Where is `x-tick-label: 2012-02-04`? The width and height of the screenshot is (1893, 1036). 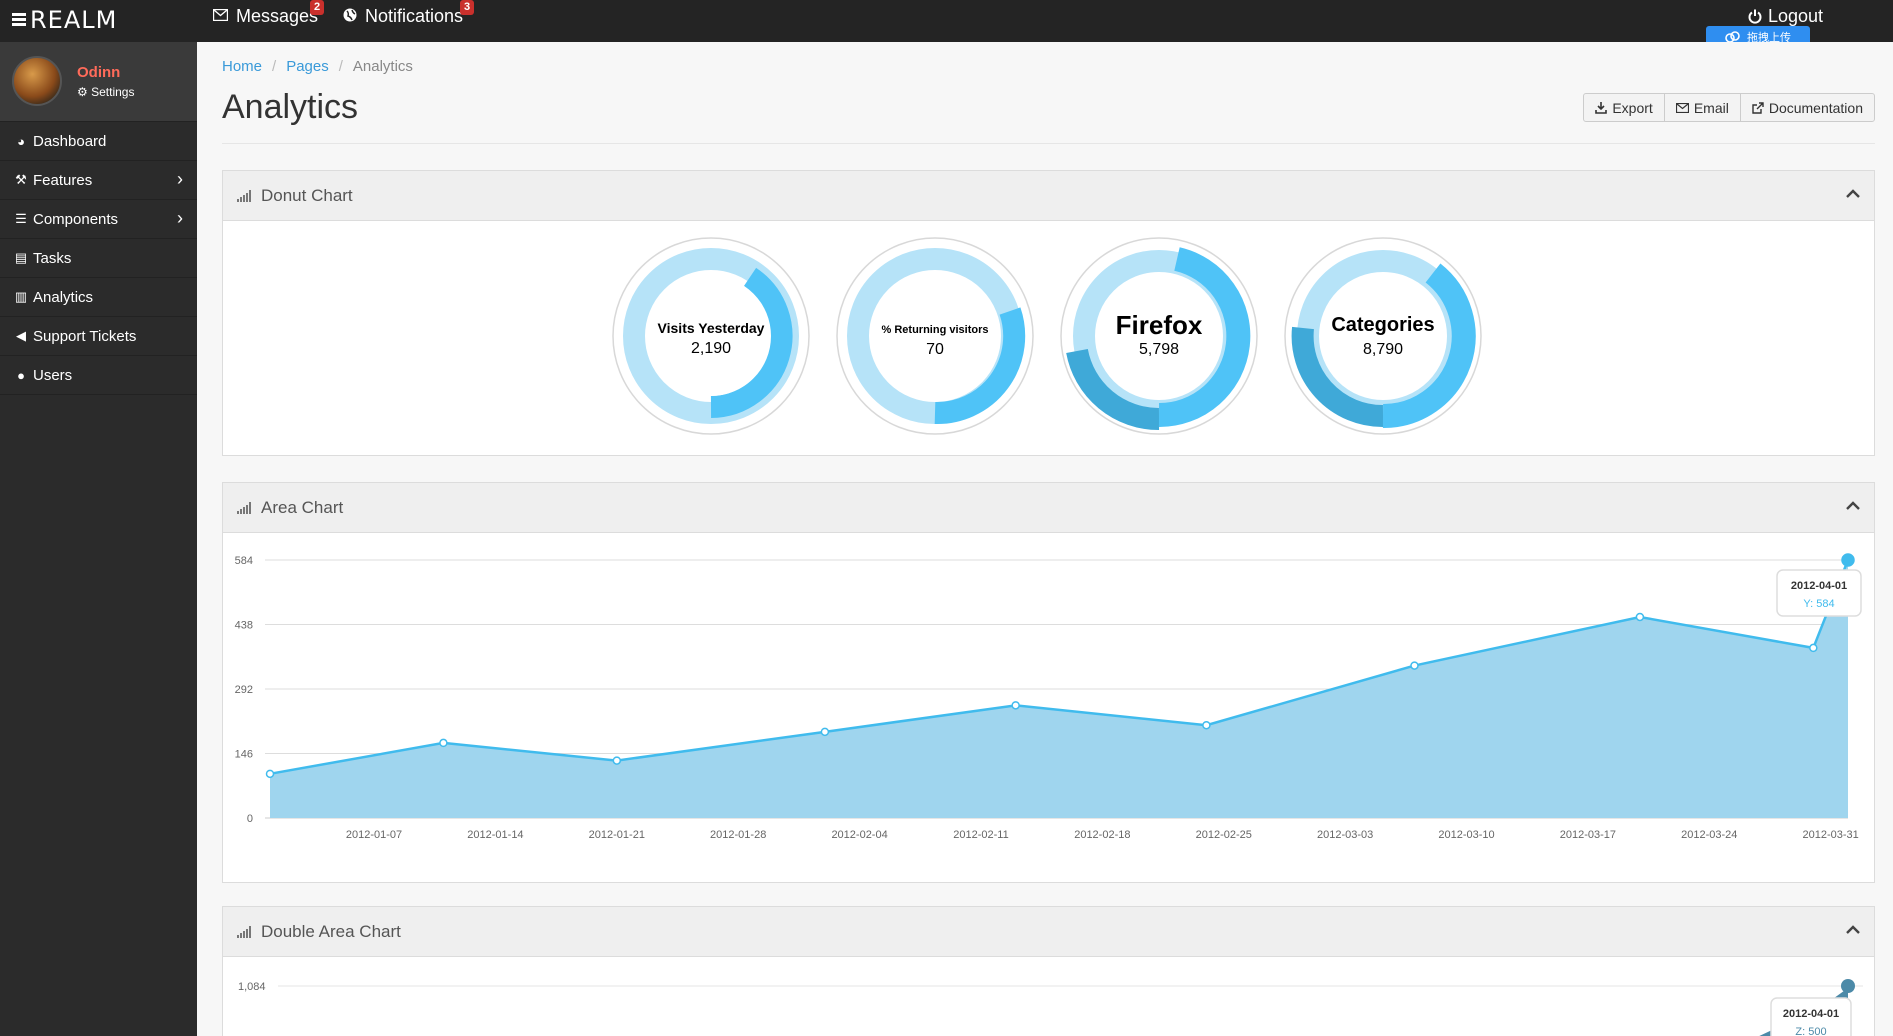 x-tick-label: 2012-02-04 is located at coordinates (859, 835).